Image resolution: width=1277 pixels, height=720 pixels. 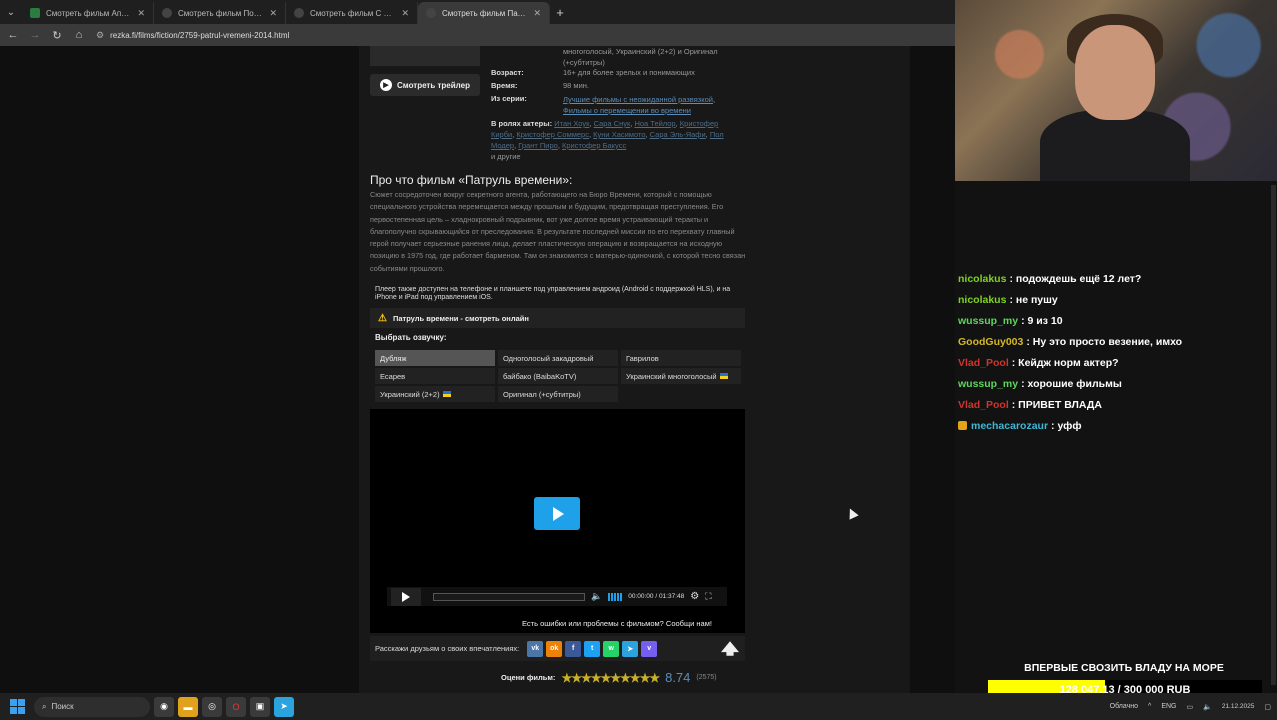 What do you see at coordinates (425, 56) in the screenshot?
I see `poster-image` at bounding box center [425, 56].